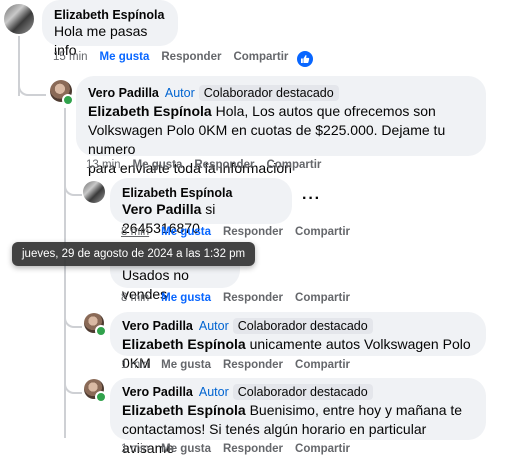  I want to click on mention-link: Vero Padilla, so click(161, 209).